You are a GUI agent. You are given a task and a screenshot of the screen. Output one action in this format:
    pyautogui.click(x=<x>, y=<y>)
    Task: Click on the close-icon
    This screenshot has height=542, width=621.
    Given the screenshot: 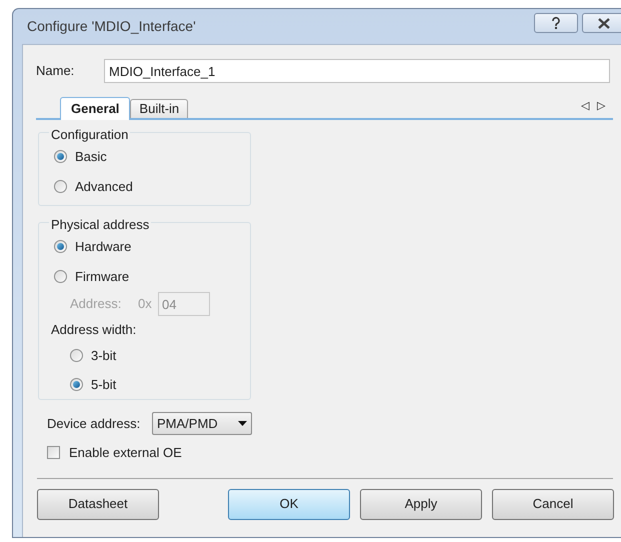 What is the action you would take?
    pyautogui.click(x=604, y=23)
    